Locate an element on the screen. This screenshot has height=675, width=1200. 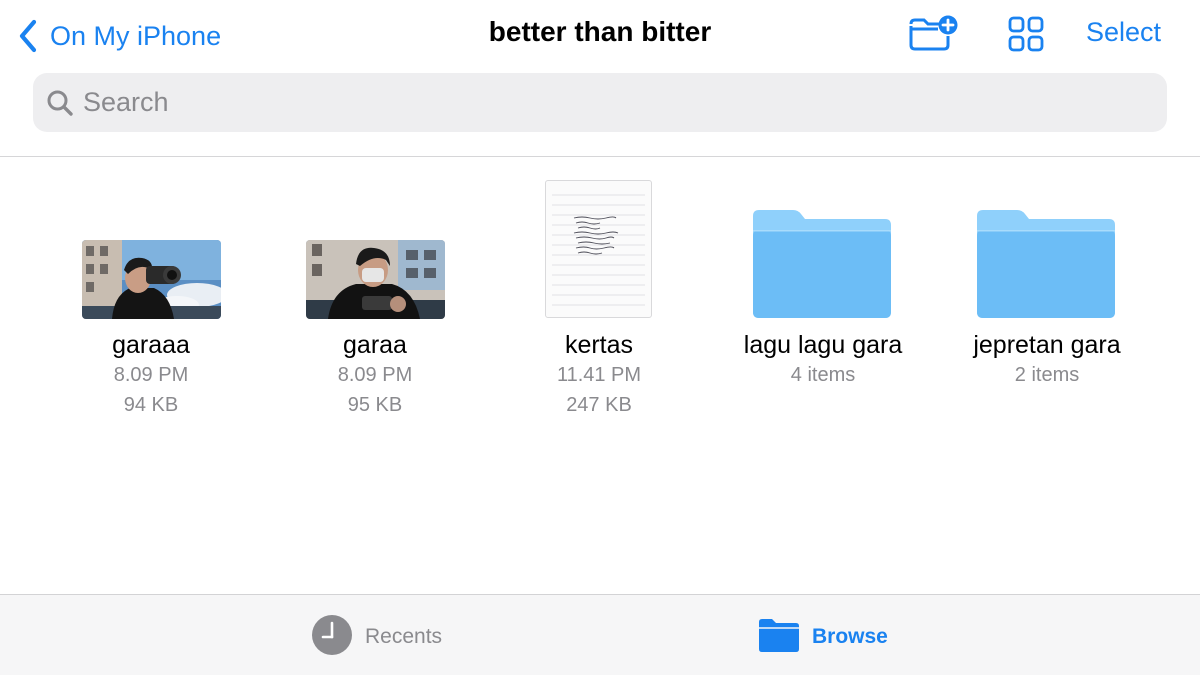
item-name: jepretan gara is located at coordinates (1047, 345).